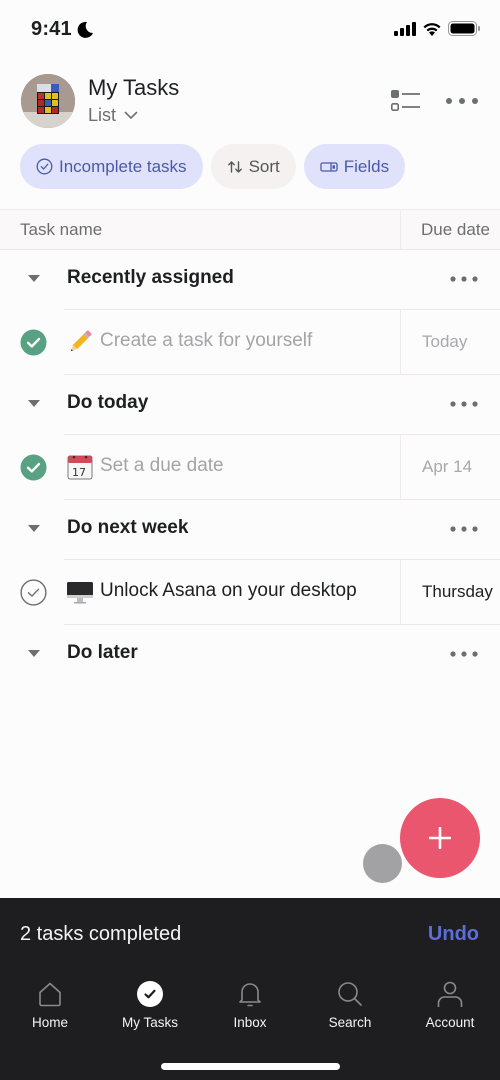 The height and width of the screenshot is (1080, 500). Describe the element at coordinates (44, 166) in the screenshot. I see `check-circle-icon` at that location.